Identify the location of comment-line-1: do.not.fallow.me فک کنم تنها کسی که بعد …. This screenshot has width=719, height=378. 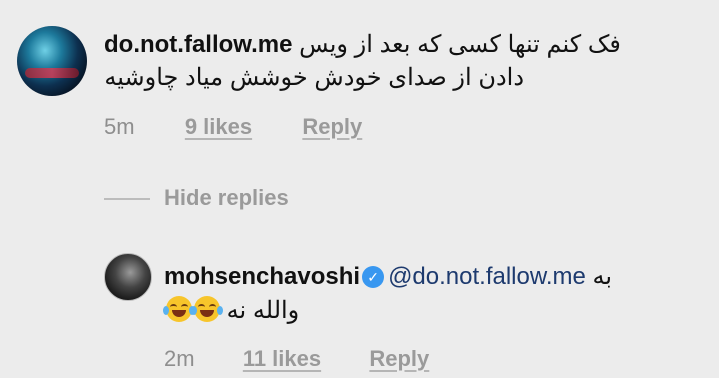
(362, 45).